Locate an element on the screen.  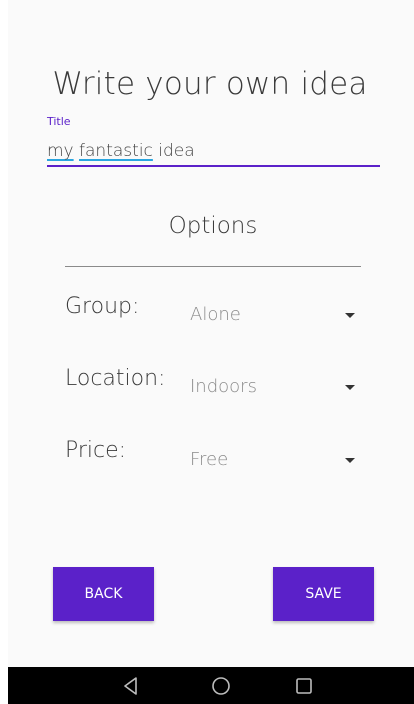
price-dropdown: Free is located at coordinates (273, 461).